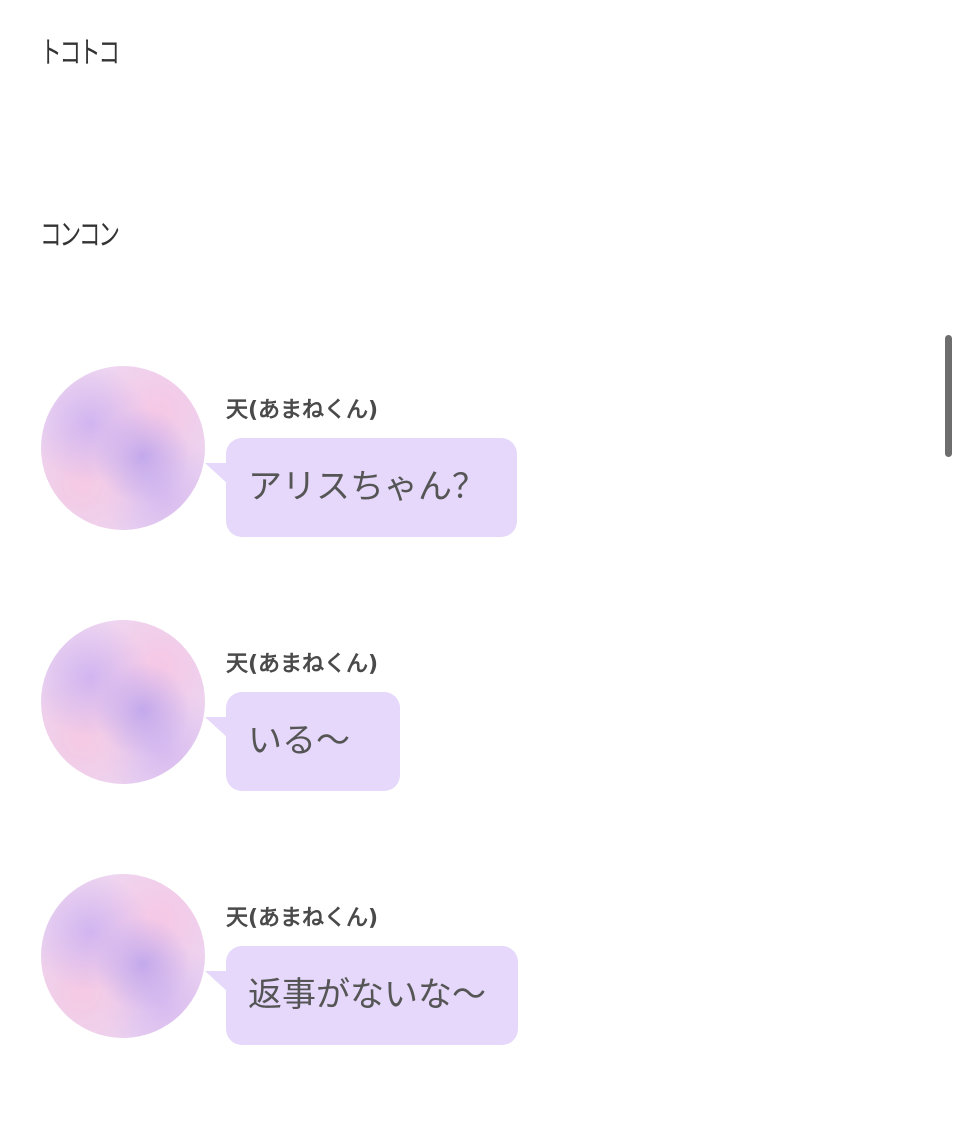  Describe the element at coordinates (371, 487) in the screenshot. I see `message-bubble: アリスちゃん？` at that location.